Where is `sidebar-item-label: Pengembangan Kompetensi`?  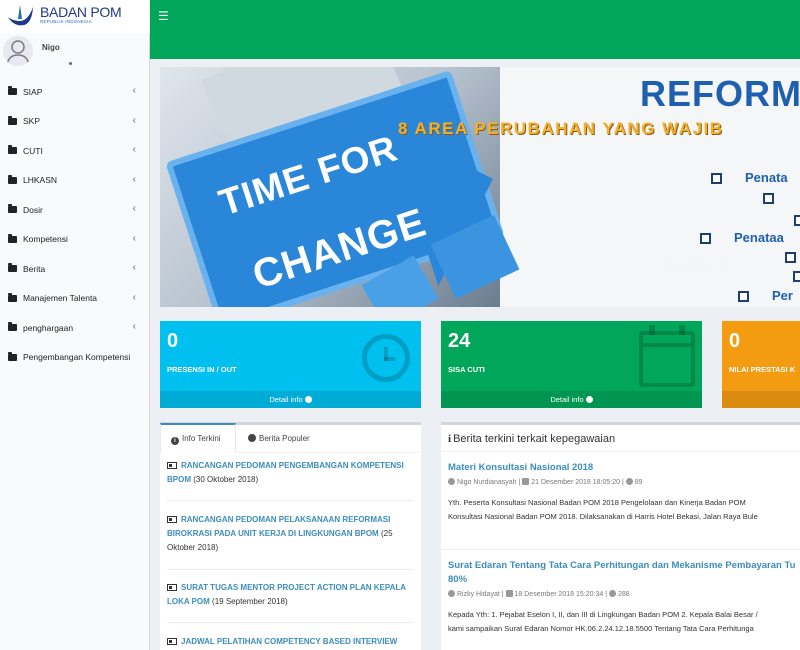
sidebar-item-label: Pengembangan Kompetensi is located at coordinates (77, 357).